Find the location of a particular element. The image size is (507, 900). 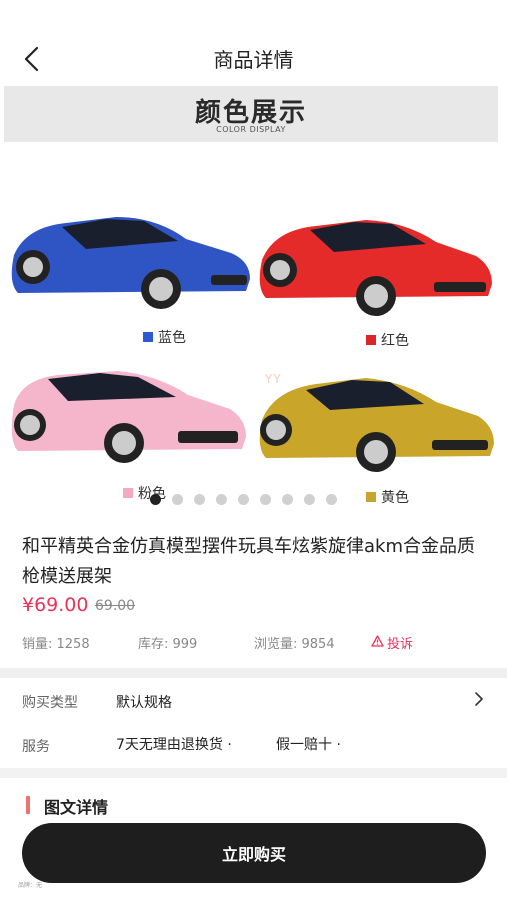

color-label-red: 红色 is located at coordinates (387, 340).